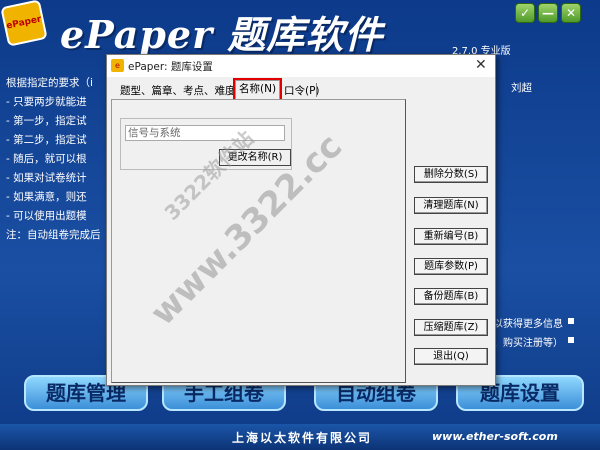 The height and width of the screenshot is (450, 600). I want to click on close-icon: ✕, so click(571, 13).